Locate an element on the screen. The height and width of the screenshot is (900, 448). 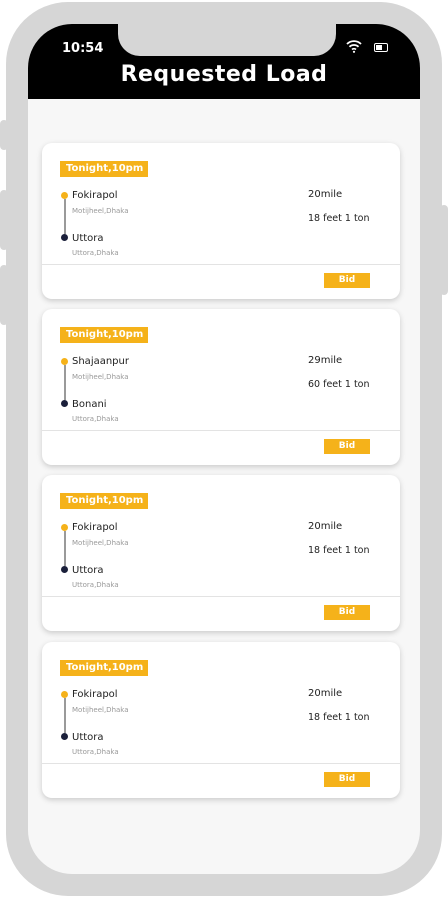
destination-name: Bonani is located at coordinates (89, 404).